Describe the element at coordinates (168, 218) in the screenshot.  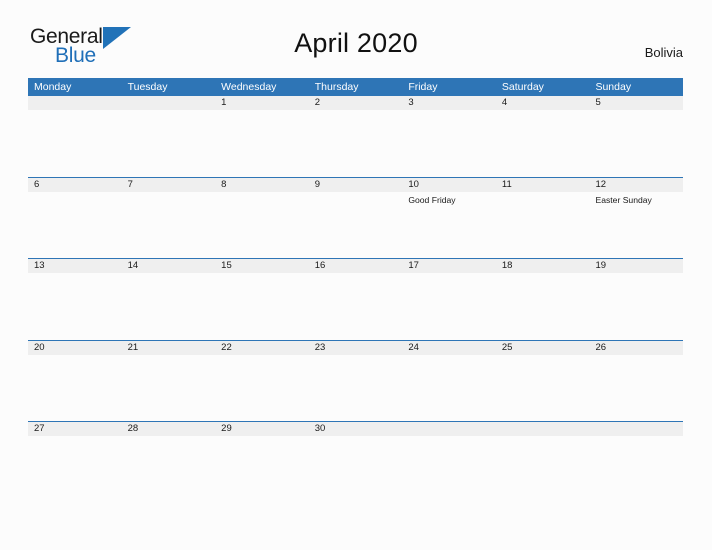
I see `calendar-day-cell: 7` at that location.